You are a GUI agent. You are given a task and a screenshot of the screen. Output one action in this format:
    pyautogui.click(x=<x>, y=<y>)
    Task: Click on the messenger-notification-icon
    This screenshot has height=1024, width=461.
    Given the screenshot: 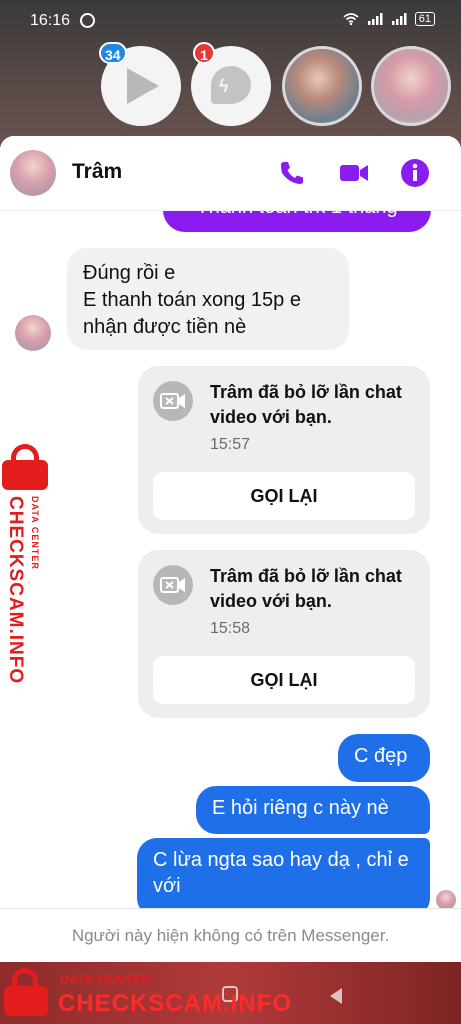 What is the action you would take?
    pyautogui.click(x=87, y=20)
    